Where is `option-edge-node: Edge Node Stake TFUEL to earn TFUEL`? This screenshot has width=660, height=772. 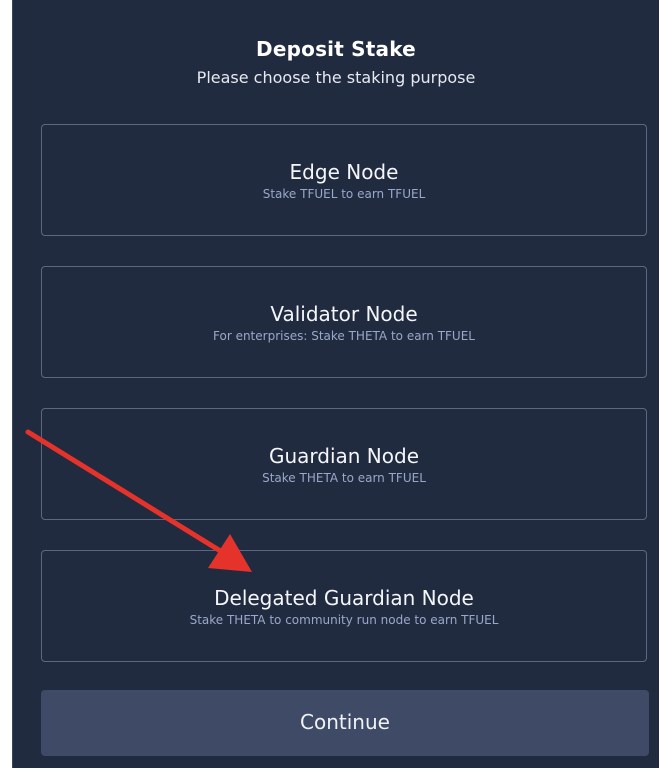 option-edge-node: Edge Node Stake TFUEL to earn TFUEL is located at coordinates (344, 180).